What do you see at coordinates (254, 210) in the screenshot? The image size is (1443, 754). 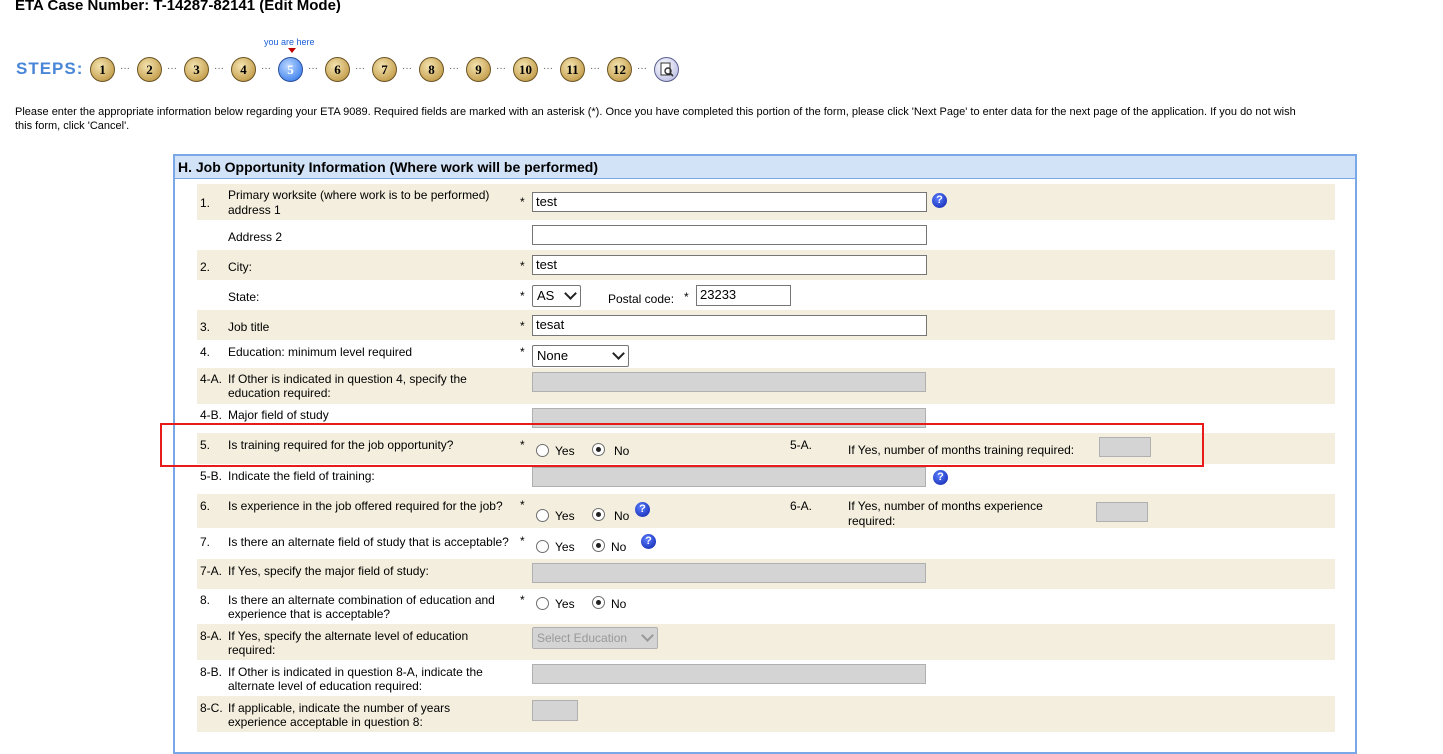 I see `q1-label-line2: address 1` at bounding box center [254, 210].